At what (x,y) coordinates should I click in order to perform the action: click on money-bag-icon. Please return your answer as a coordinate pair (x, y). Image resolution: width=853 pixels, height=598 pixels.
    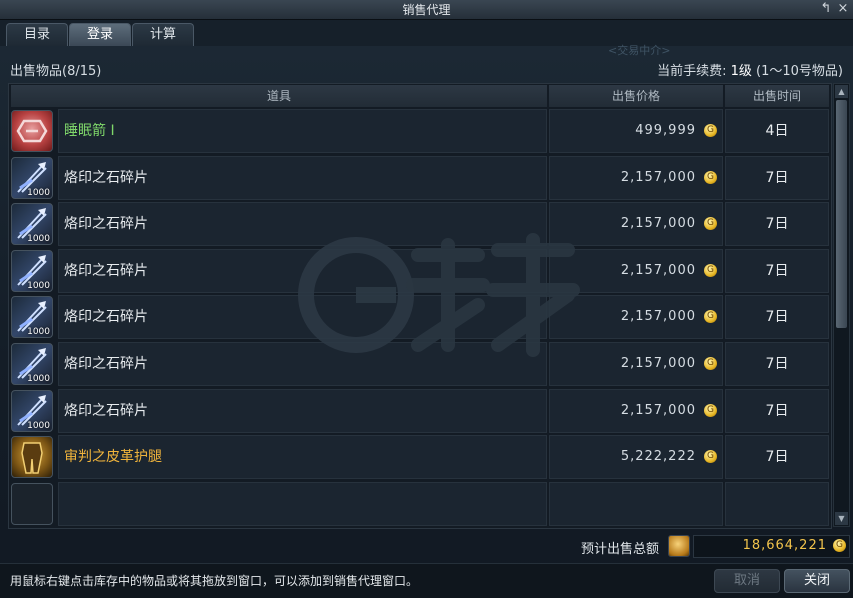
    Looking at the image, I should click on (679, 546).